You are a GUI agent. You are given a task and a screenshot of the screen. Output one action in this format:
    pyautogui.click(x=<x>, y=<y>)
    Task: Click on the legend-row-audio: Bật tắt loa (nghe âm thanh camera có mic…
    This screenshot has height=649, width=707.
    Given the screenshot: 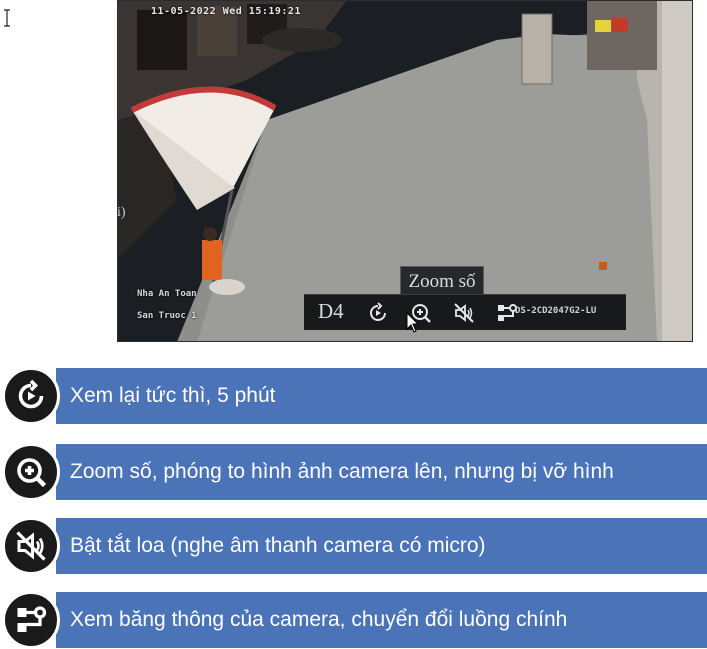 What is the action you would take?
    pyautogui.click(x=353, y=546)
    